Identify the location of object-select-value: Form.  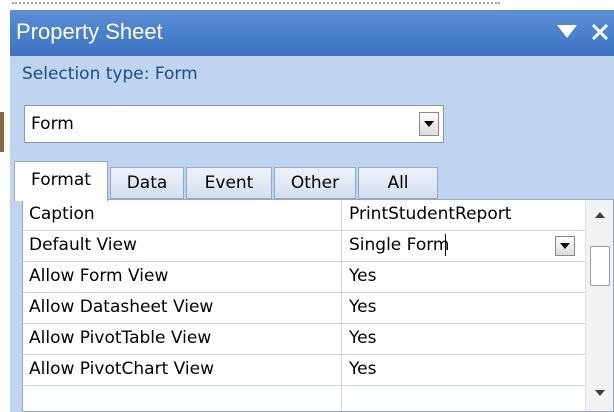
(52, 124).